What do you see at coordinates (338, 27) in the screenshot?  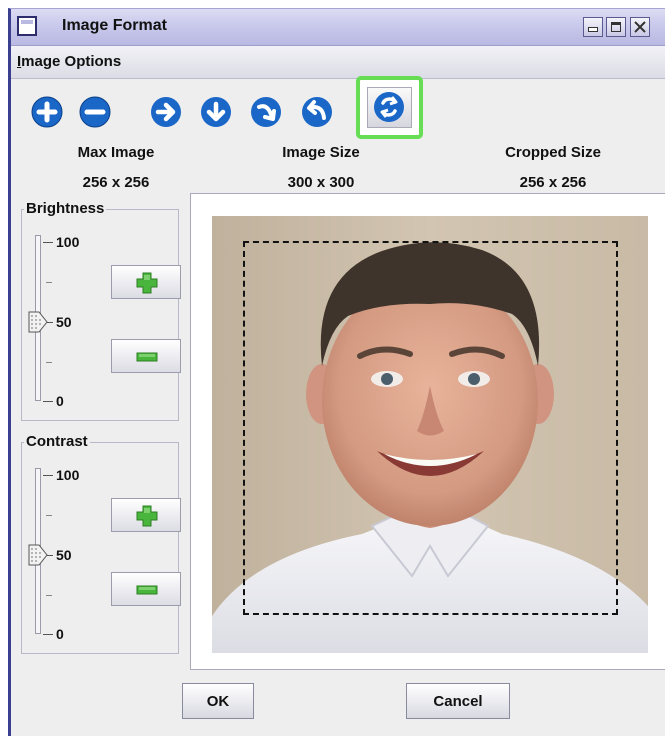 I see `title-bar: Image Format` at bounding box center [338, 27].